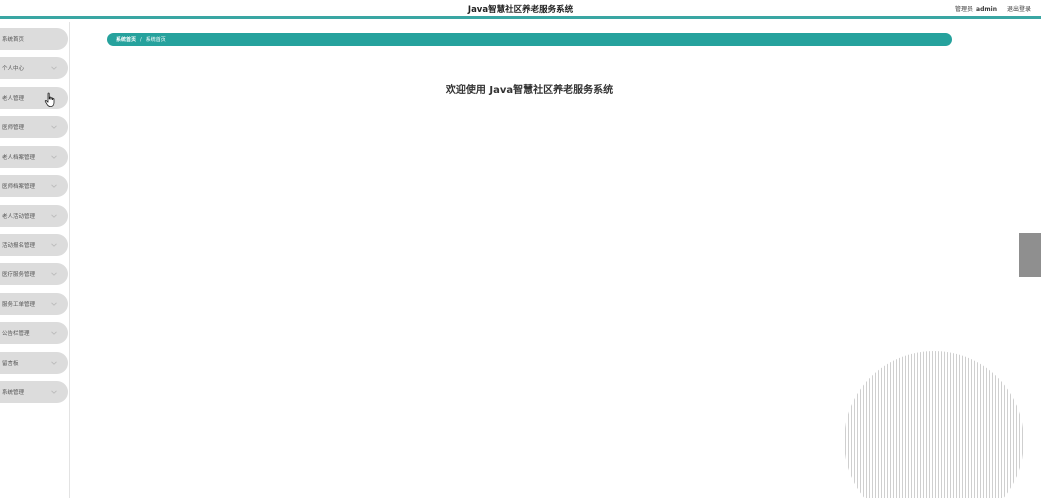 This screenshot has width=1041, height=498. What do you see at coordinates (155, 40) in the screenshot?
I see `breadcrumb-current: 系统首页` at bounding box center [155, 40].